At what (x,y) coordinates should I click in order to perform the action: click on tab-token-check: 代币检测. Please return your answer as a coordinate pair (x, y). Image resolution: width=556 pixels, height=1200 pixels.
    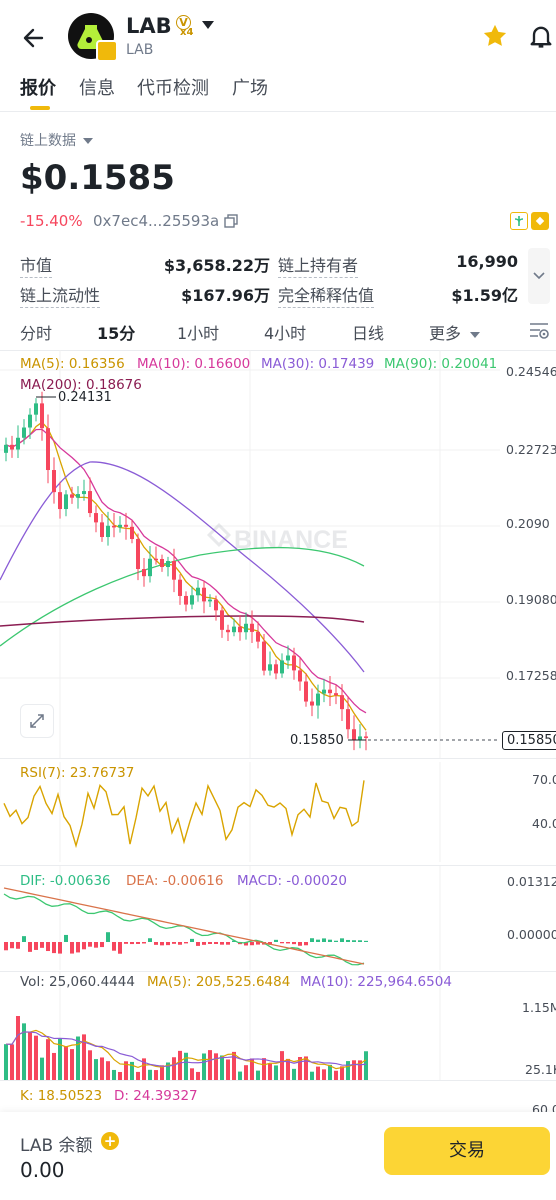
    Looking at the image, I should click on (173, 87).